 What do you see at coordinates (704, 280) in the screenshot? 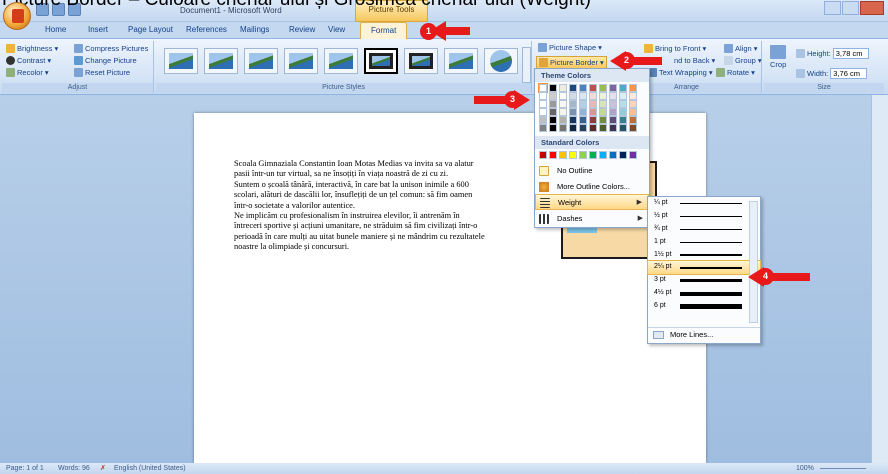
I see `weight-option: 3 pt` at bounding box center [704, 280].